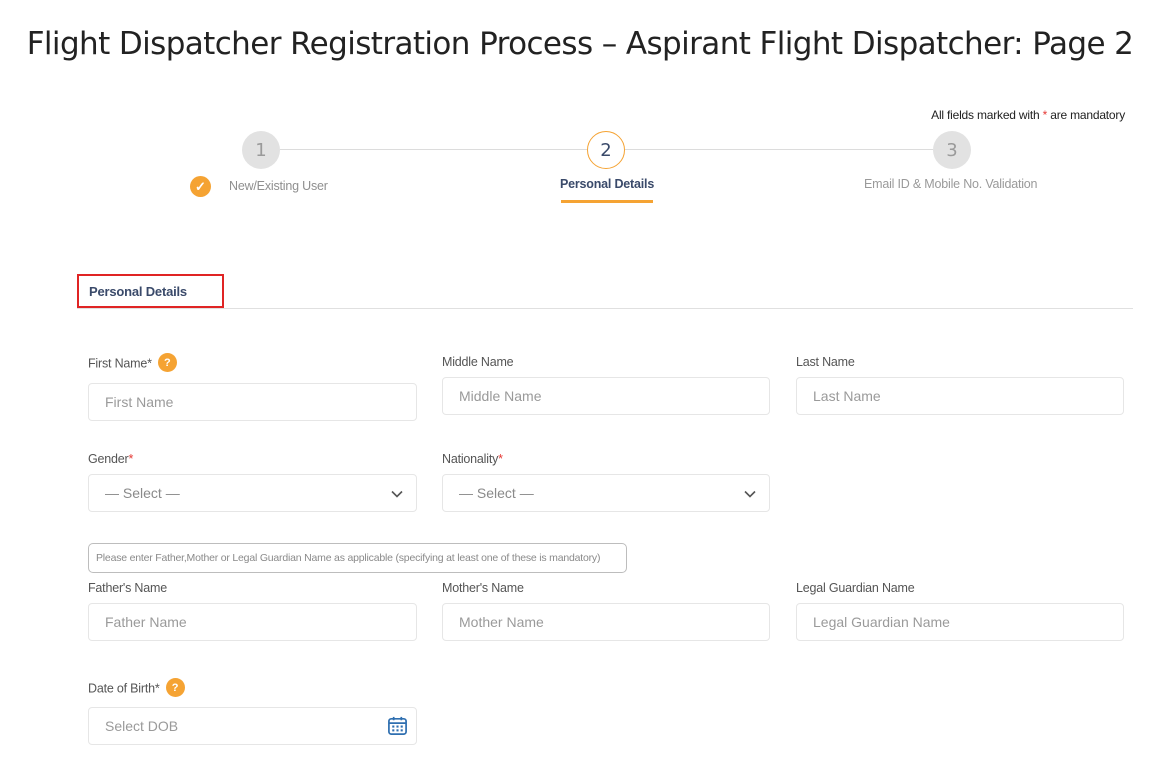  What do you see at coordinates (855, 588) in the screenshot?
I see `guardian-name-label: Legal Guardian Name` at bounding box center [855, 588].